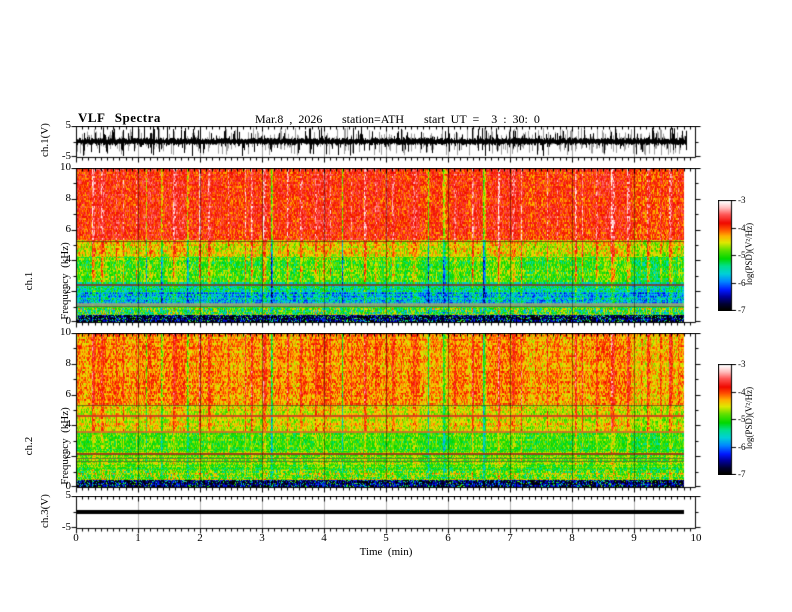  I want to click on x-axis-title: Time (min), so click(386, 552).